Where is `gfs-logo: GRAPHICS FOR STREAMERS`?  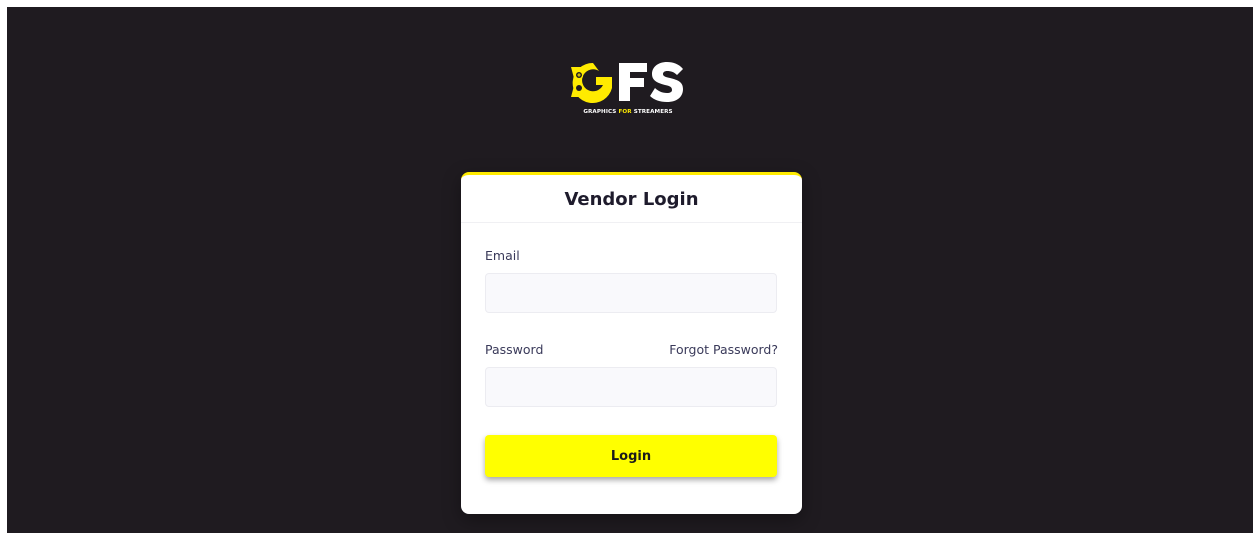 gfs-logo: GRAPHICS FOR STREAMERS is located at coordinates (628, 91).